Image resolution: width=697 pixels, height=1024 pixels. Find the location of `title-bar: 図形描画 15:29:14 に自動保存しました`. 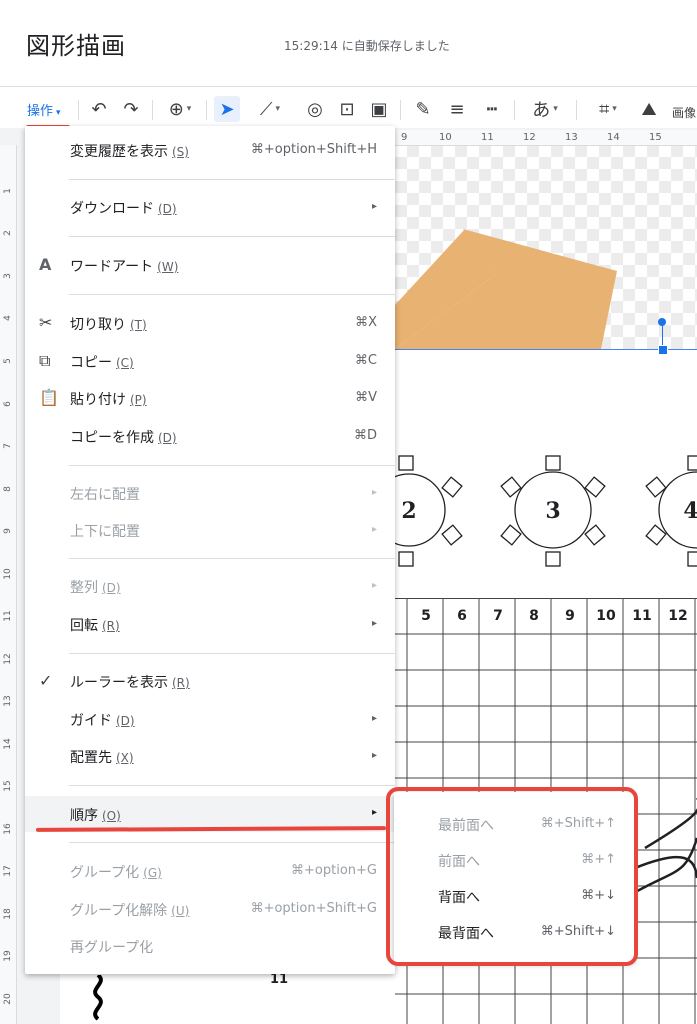

title-bar: 図形描画 15:29:14 に自動保存しました is located at coordinates (348, 43).